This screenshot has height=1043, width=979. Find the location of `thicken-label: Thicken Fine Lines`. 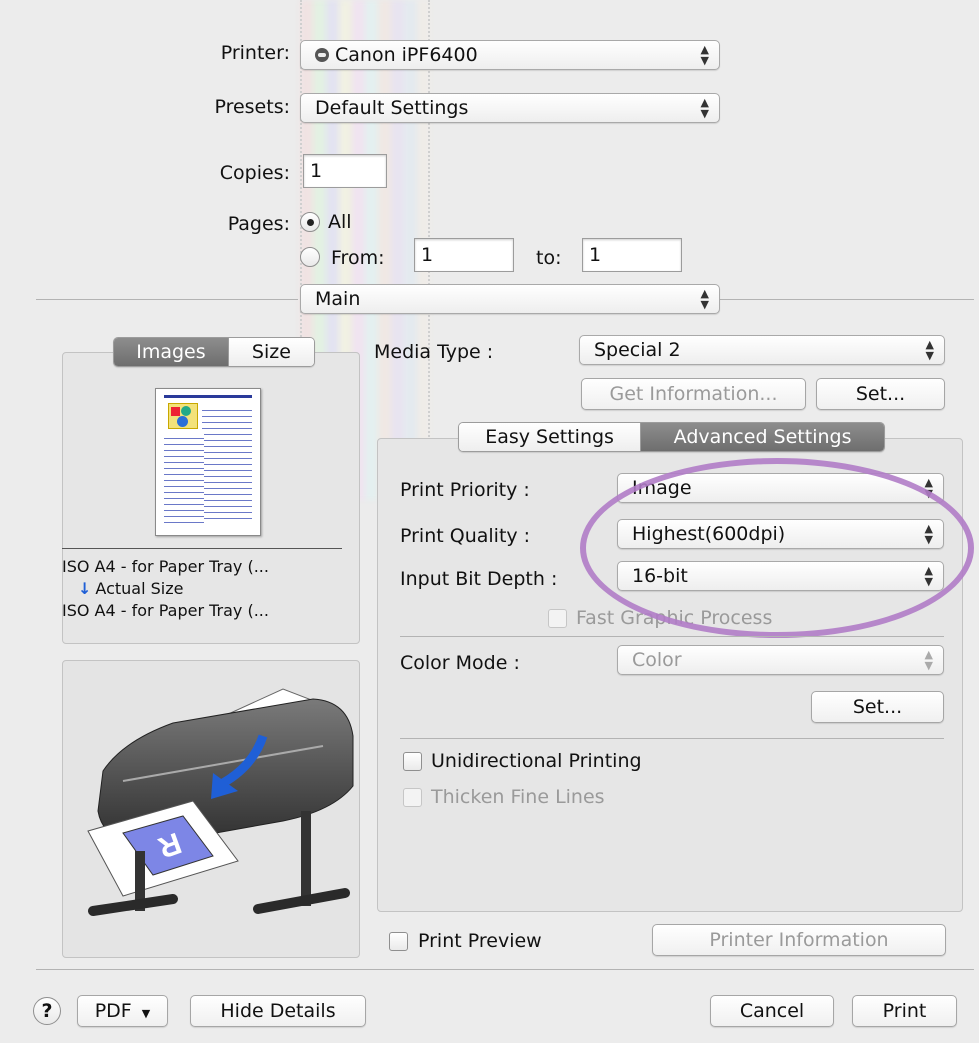

thicken-label: Thicken Fine Lines is located at coordinates (518, 797).